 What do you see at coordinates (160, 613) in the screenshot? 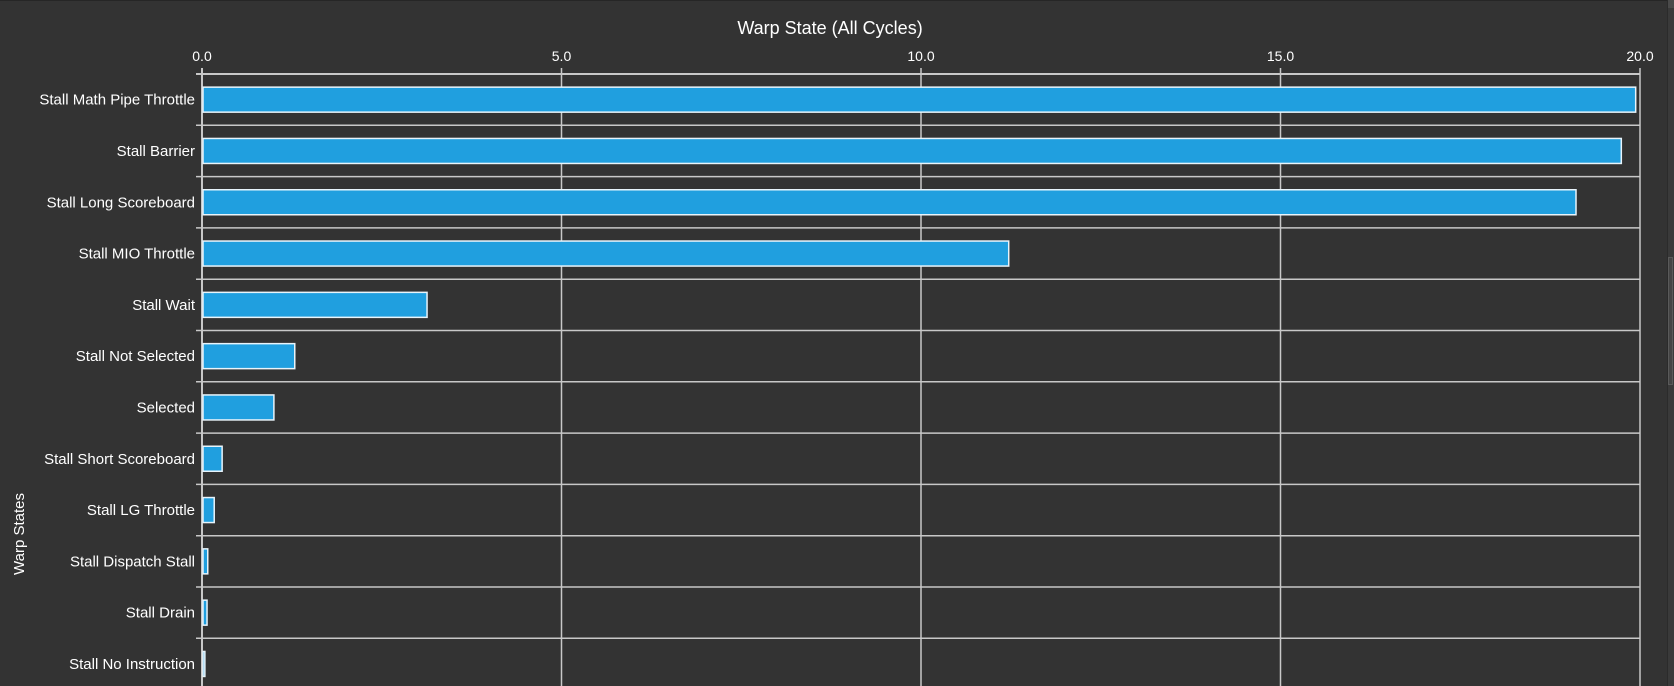
I see `y-tick-label: Stall Drain` at bounding box center [160, 613].